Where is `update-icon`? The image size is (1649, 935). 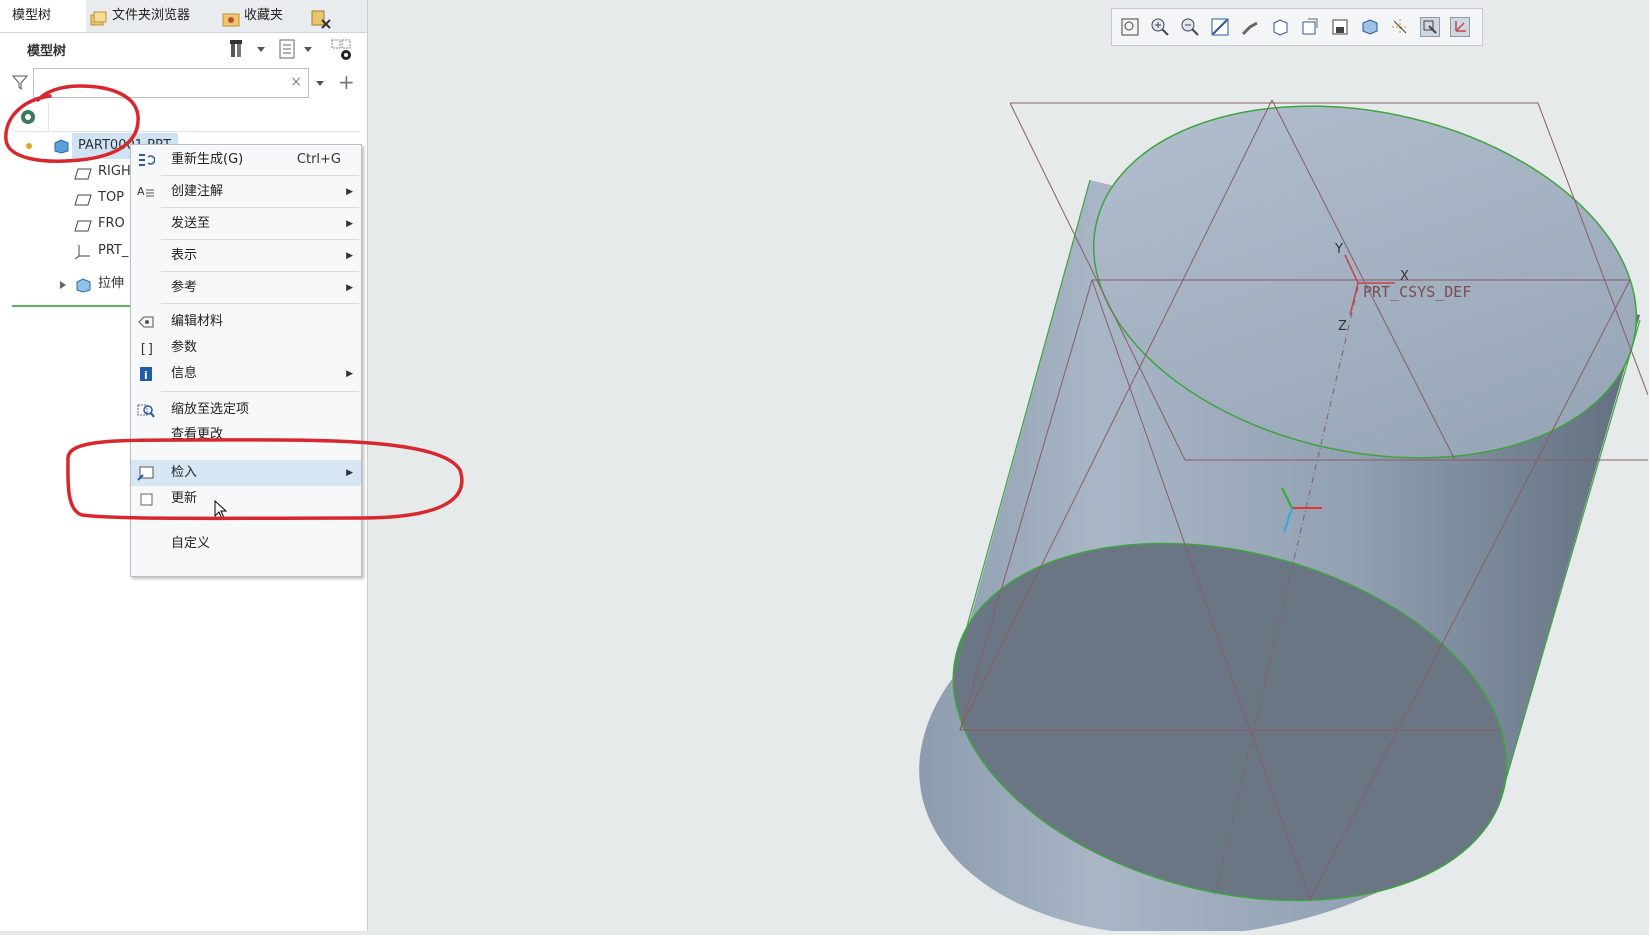 update-icon is located at coordinates (146, 499).